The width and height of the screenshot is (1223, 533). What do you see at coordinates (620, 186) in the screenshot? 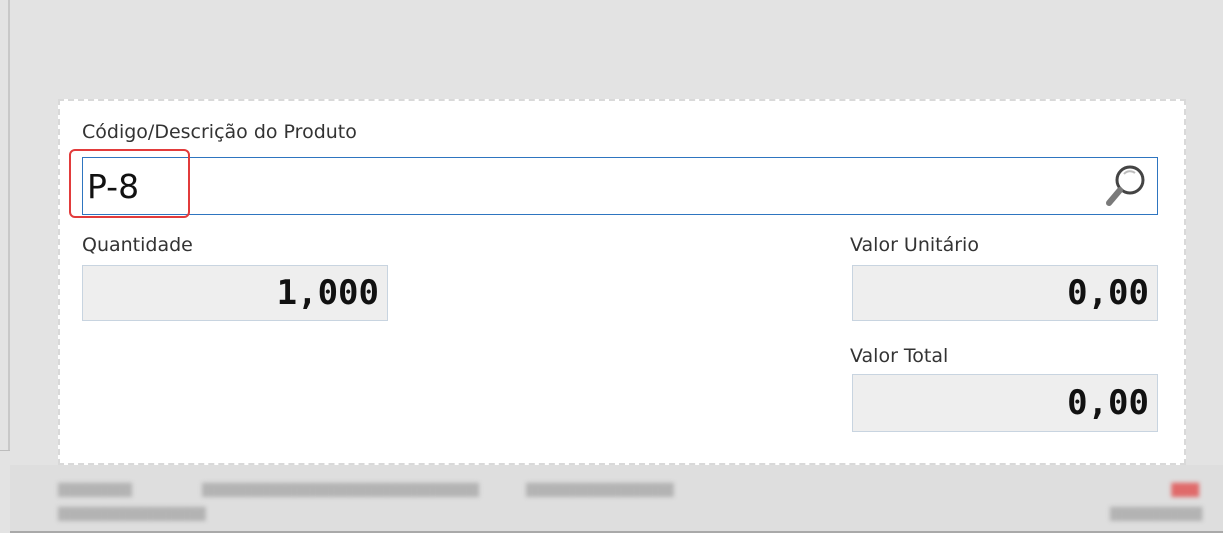
I see `product-search-input` at bounding box center [620, 186].